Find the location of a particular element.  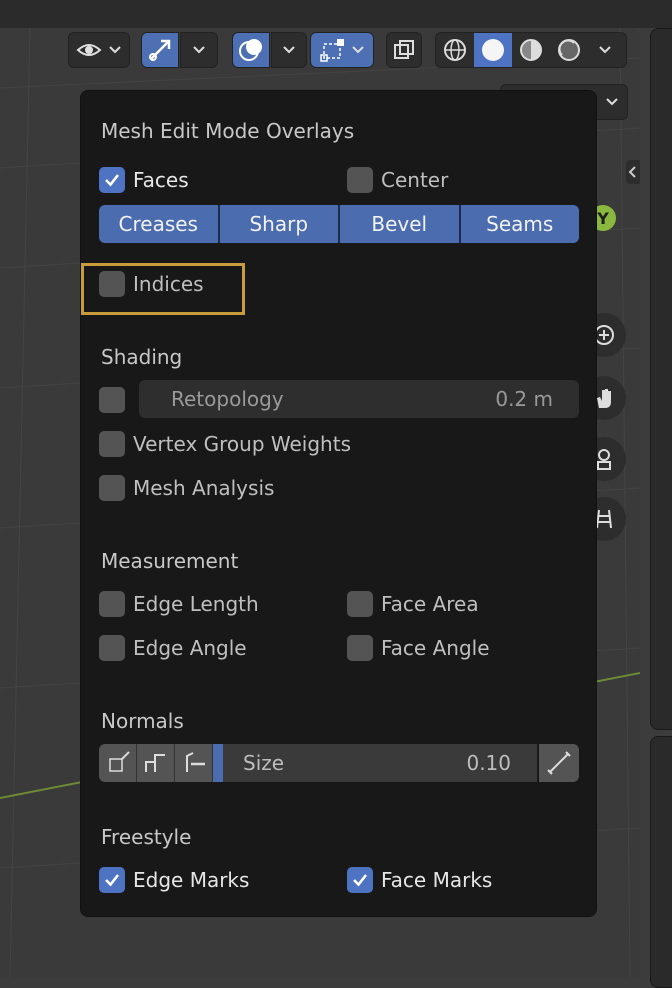

retopology-checkbox is located at coordinates (112, 400).